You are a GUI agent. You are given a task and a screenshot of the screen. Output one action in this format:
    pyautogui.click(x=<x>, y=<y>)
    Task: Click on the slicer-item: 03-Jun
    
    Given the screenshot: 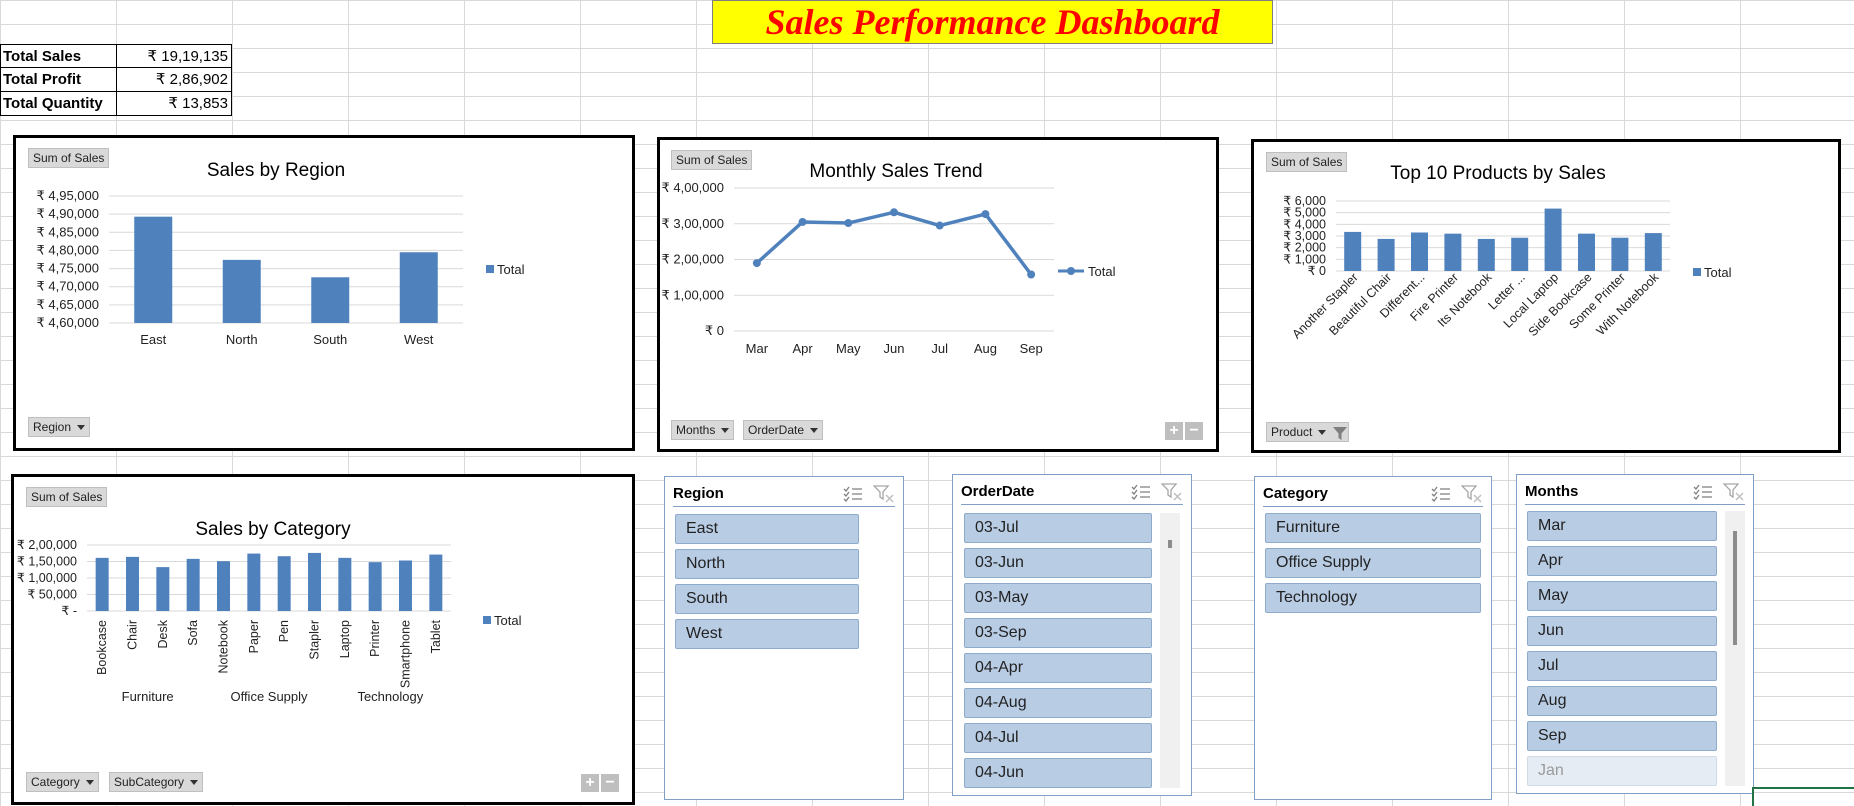 What is the action you would take?
    pyautogui.click(x=1058, y=563)
    